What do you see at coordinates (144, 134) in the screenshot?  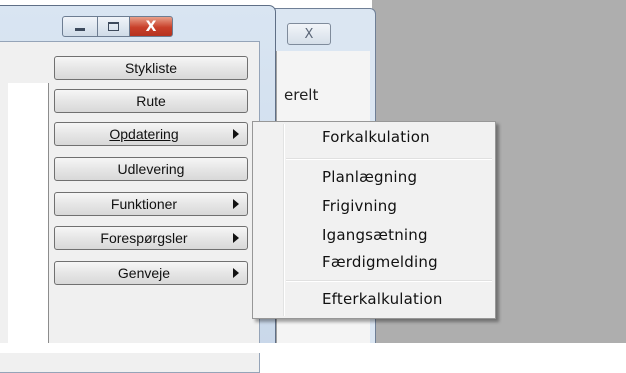 I see `button-label: Opdatering` at bounding box center [144, 134].